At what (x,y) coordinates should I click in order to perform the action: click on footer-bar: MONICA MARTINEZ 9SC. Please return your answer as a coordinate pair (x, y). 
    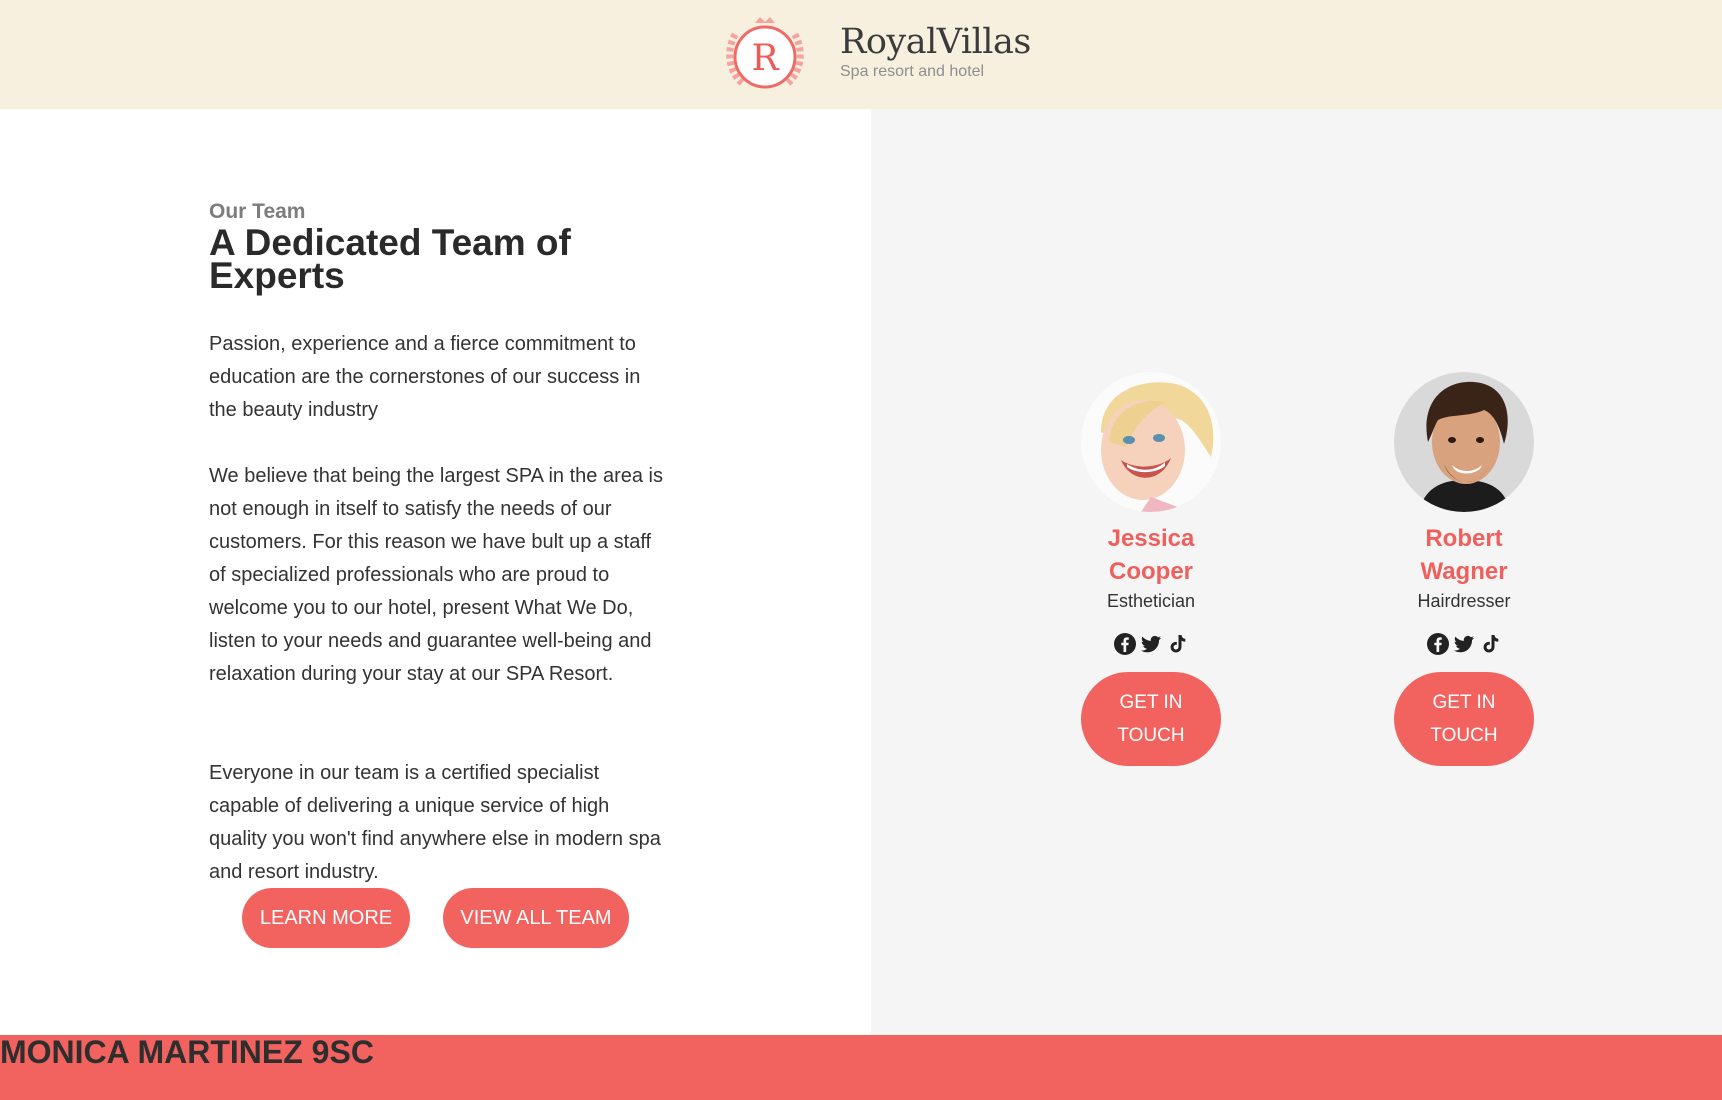
    Looking at the image, I should click on (861, 1067).